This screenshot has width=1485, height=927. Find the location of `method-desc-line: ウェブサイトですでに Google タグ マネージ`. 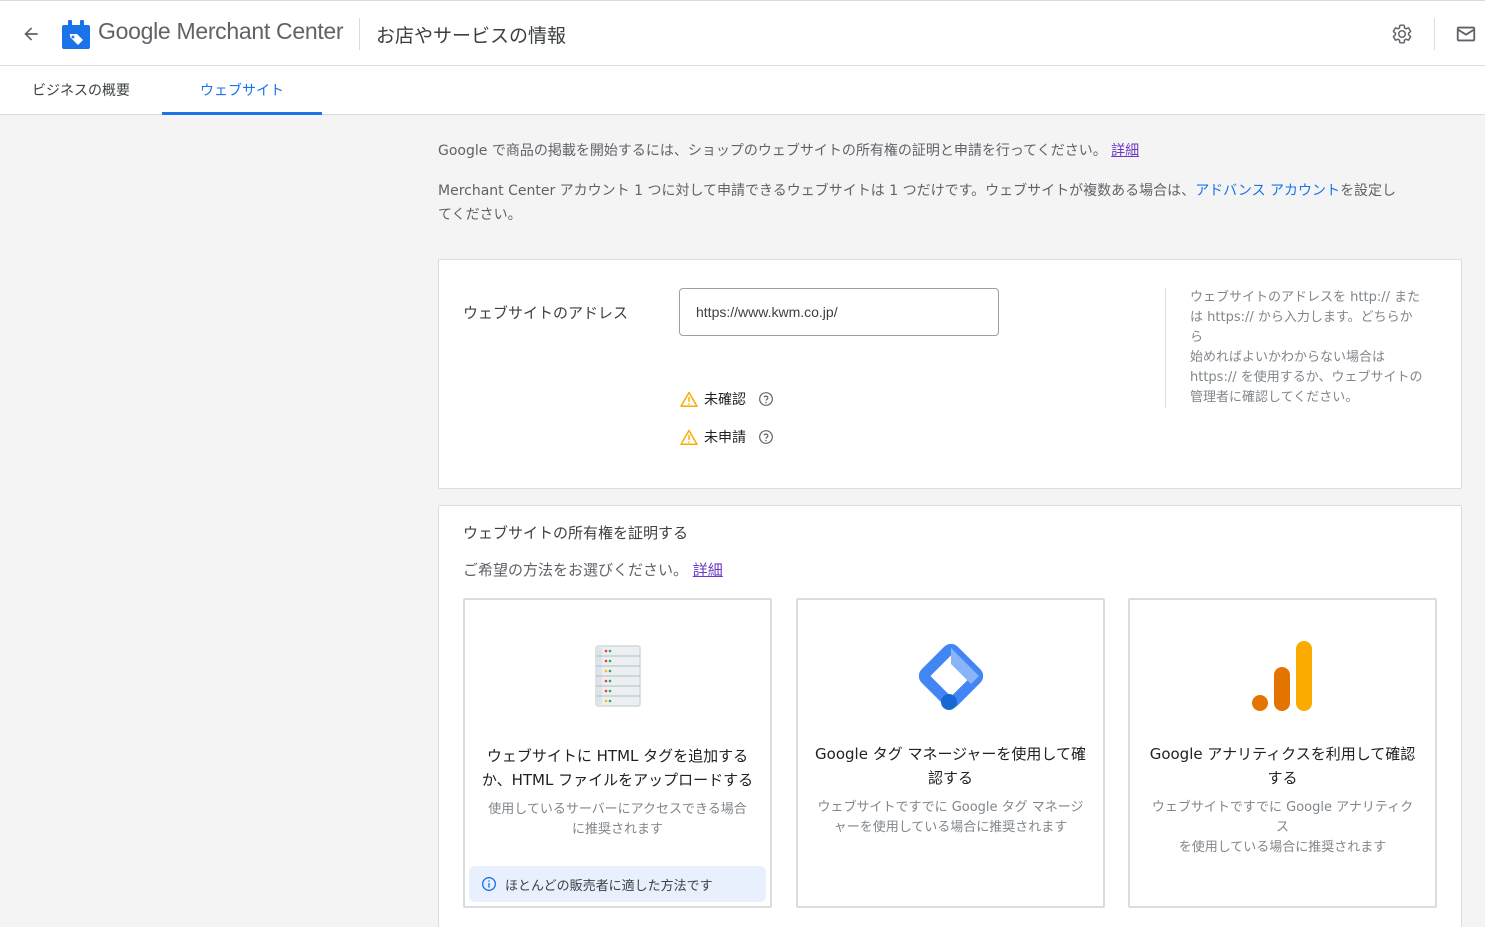

method-desc-line: ウェブサイトですでに Google タグ マネージ is located at coordinates (950, 807).